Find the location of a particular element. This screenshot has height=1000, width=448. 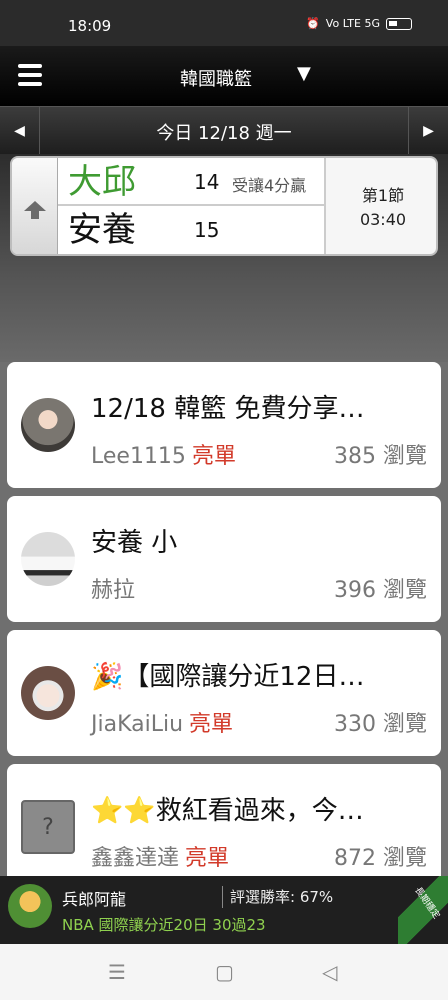

post-author: JiaKaiLiu 亮單 is located at coordinates (162, 722).